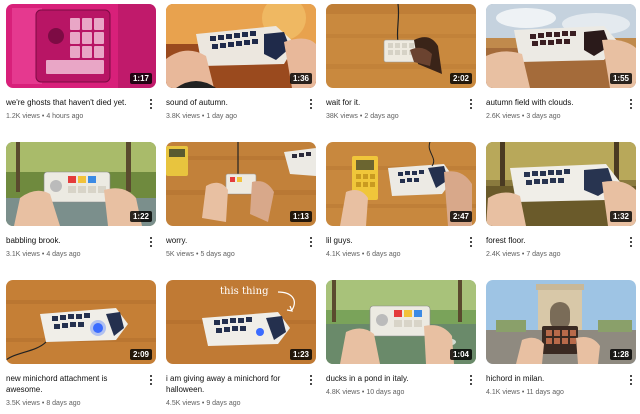 The image size is (640, 414). I want to click on video-meta: 2.6K views • 3 days ago, so click(523, 117).